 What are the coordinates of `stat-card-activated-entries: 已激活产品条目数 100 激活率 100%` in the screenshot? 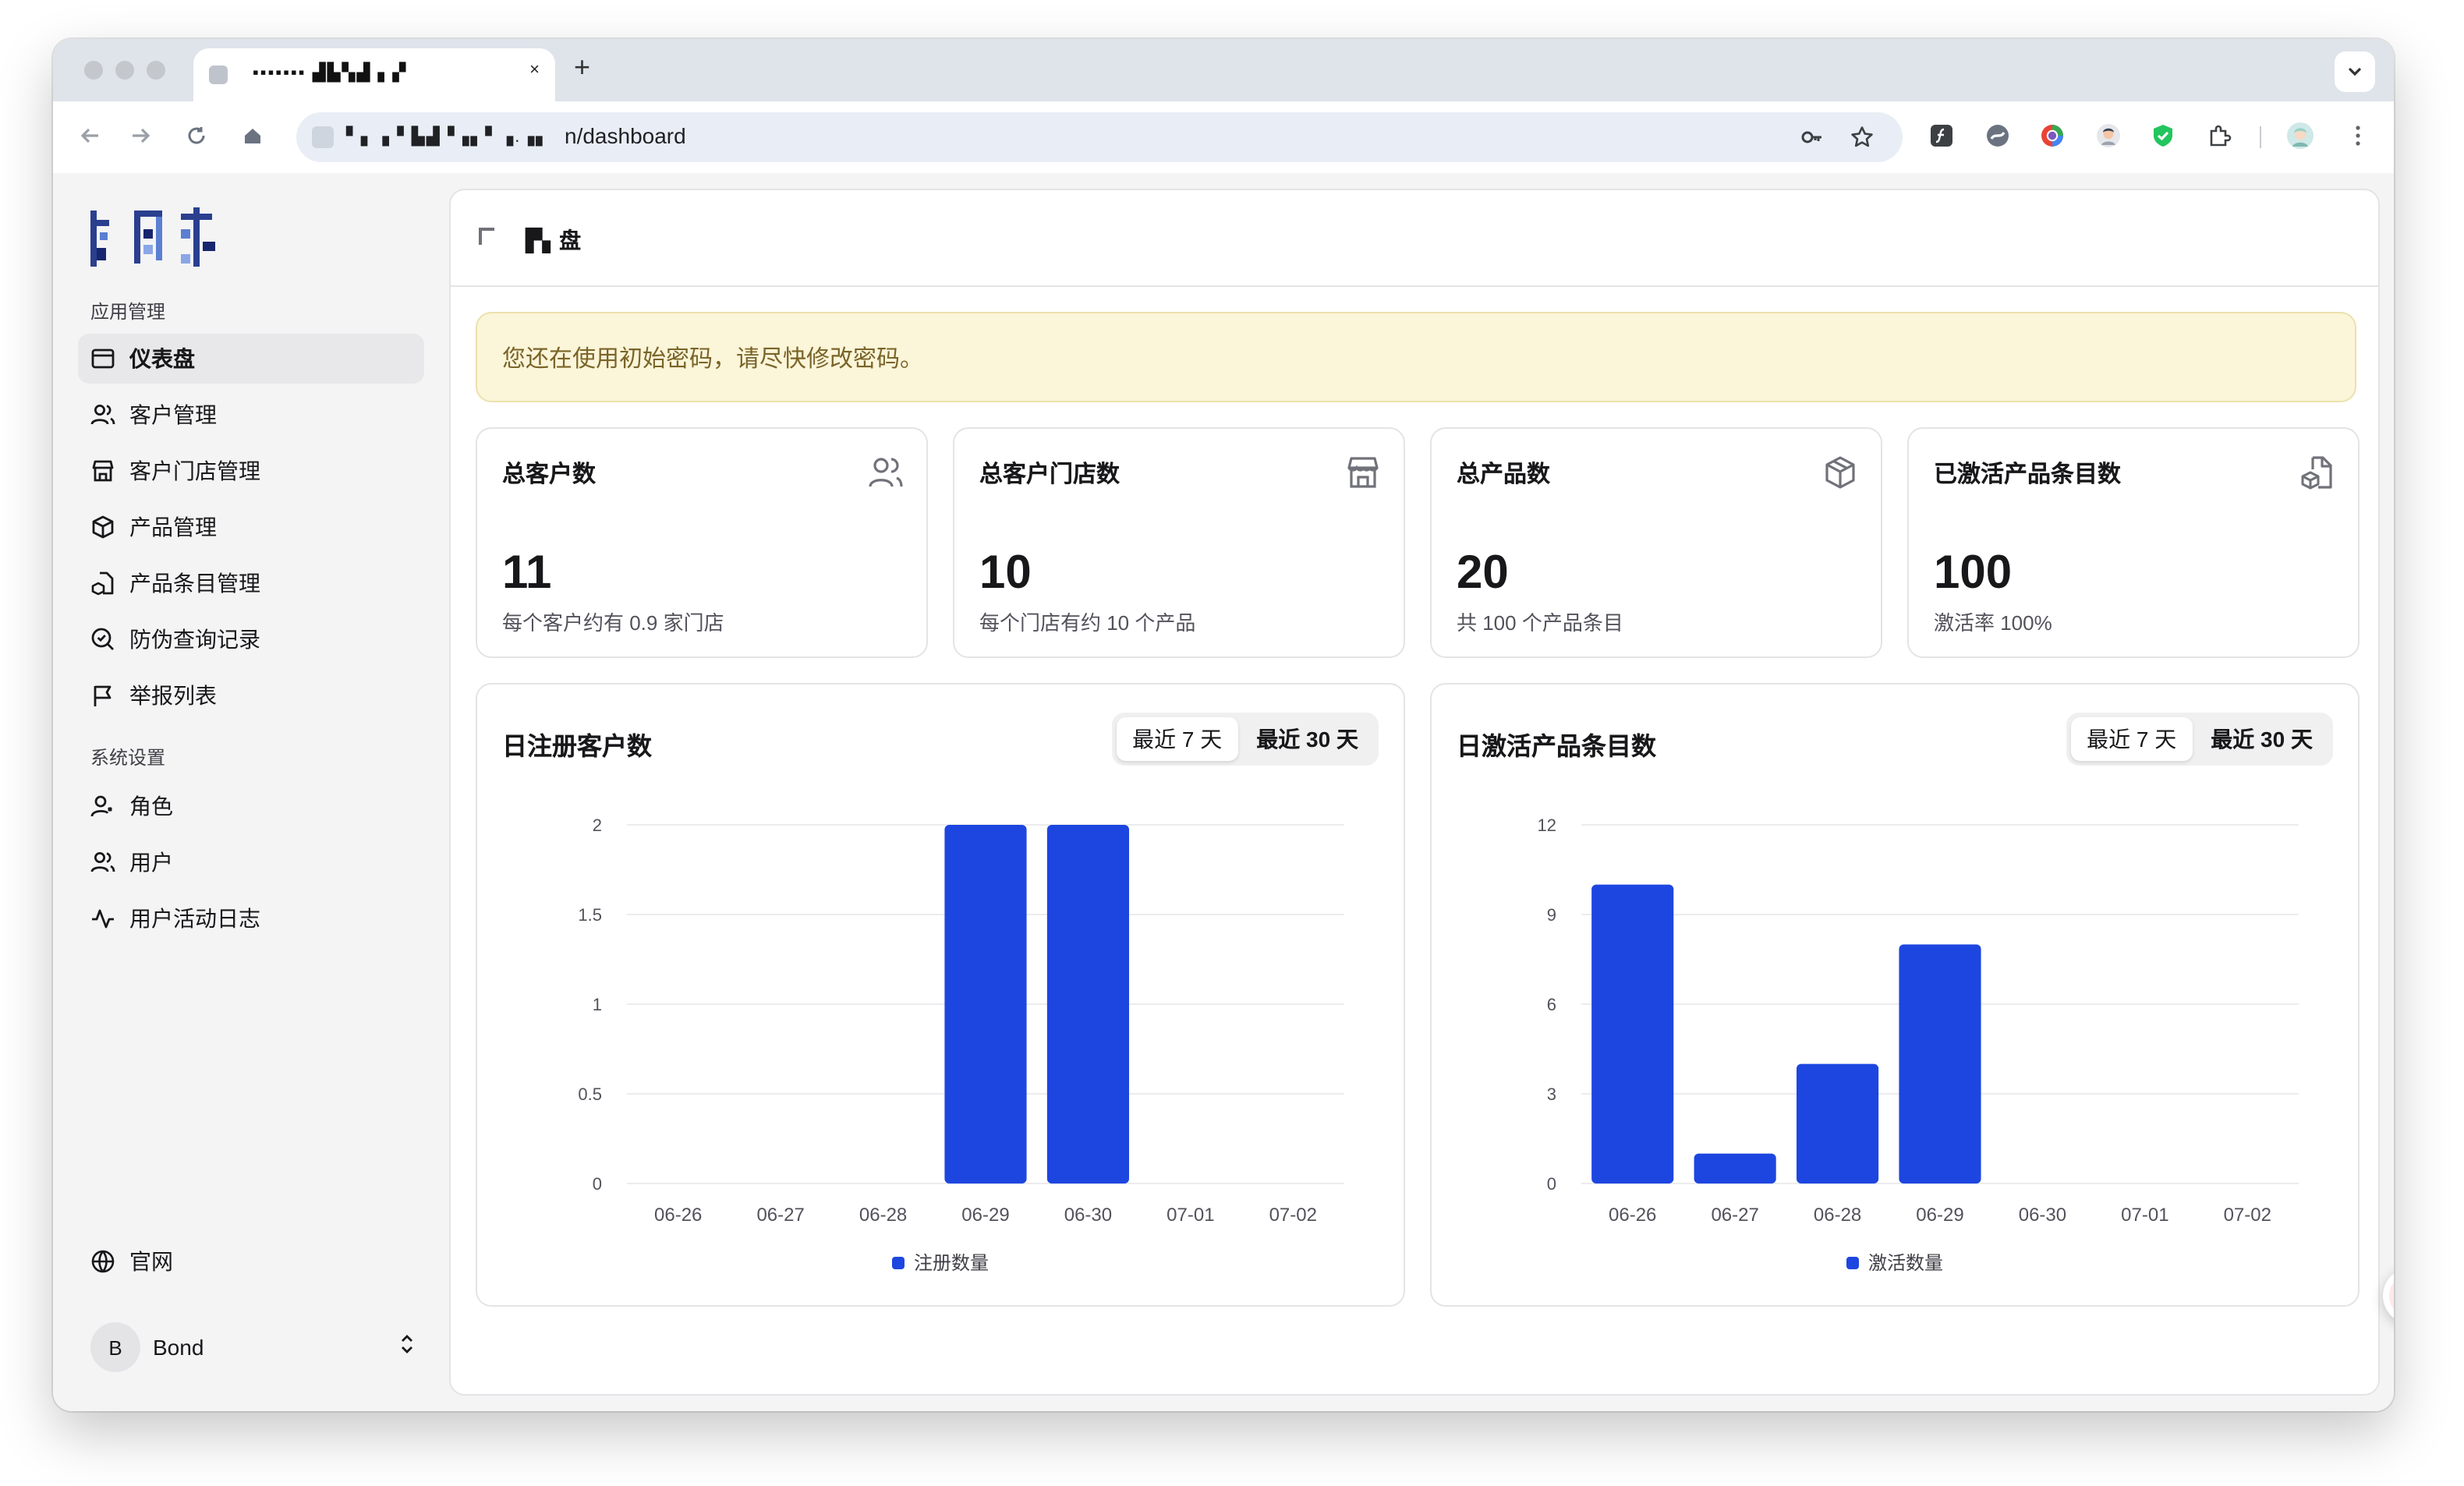 It's located at (2133, 542).